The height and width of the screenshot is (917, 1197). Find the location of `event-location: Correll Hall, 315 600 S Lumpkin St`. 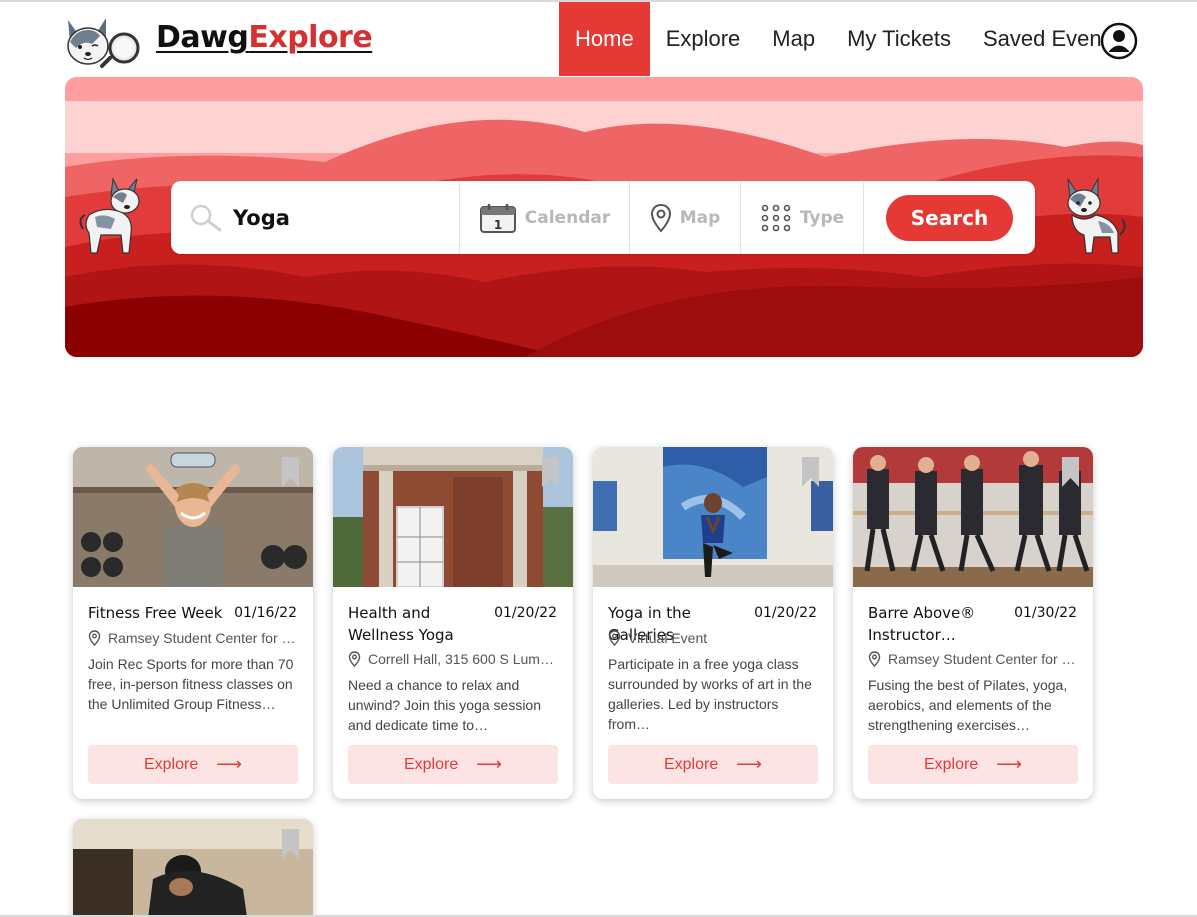

event-location: Correll Hall, 315 600 S Lumpkin St is located at coordinates (454, 659).